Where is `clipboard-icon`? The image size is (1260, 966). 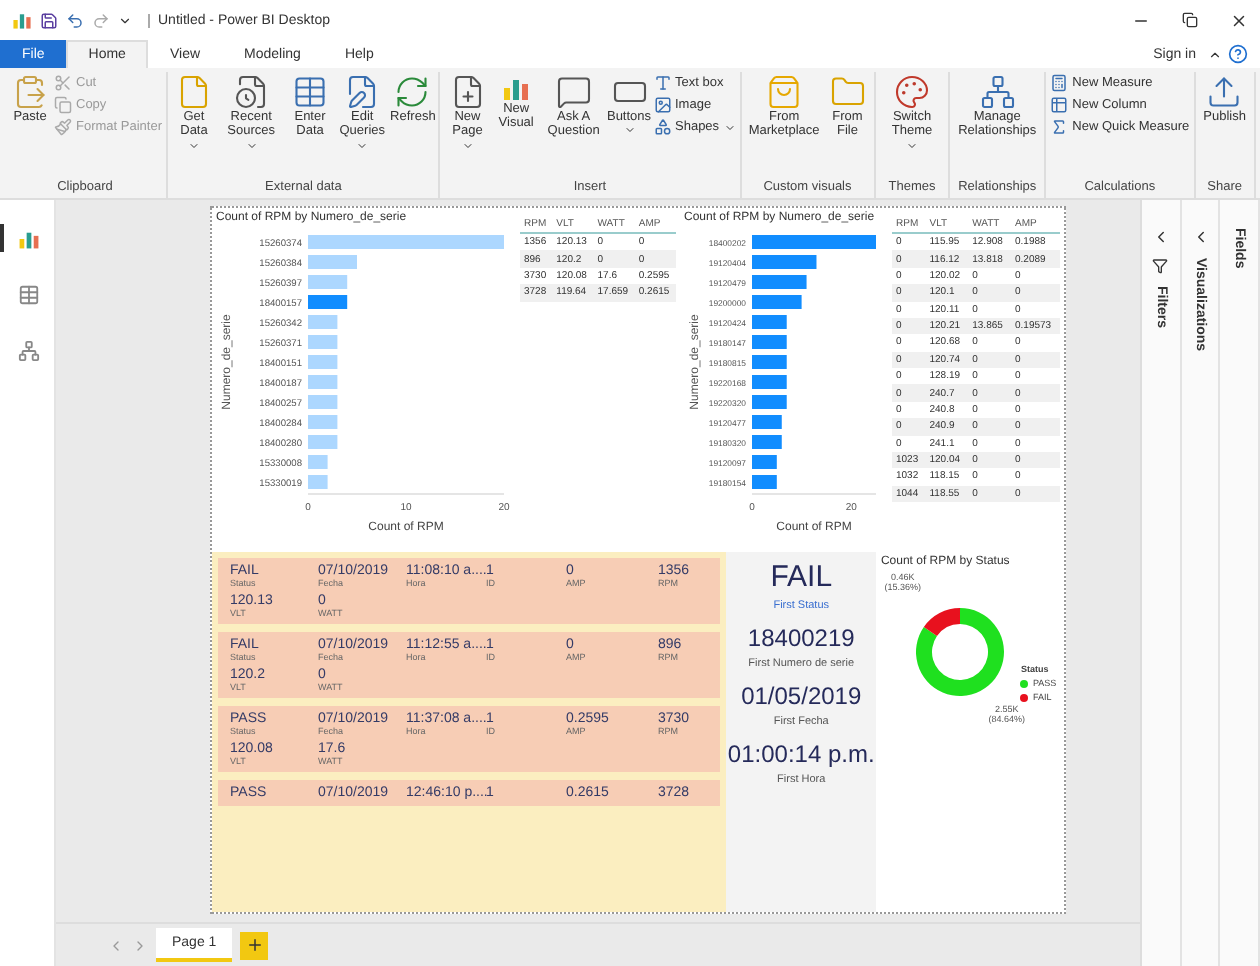
clipboard-icon is located at coordinates (30, 92).